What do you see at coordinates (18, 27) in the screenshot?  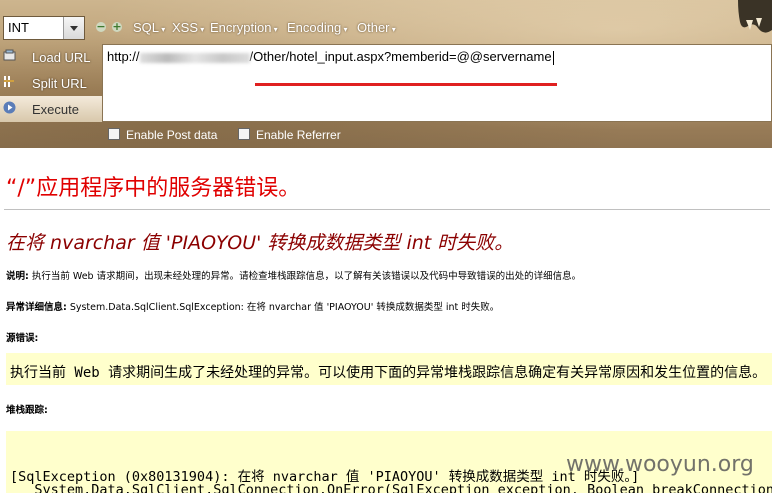 I see `payload-type-value: INT` at bounding box center [18, 27].